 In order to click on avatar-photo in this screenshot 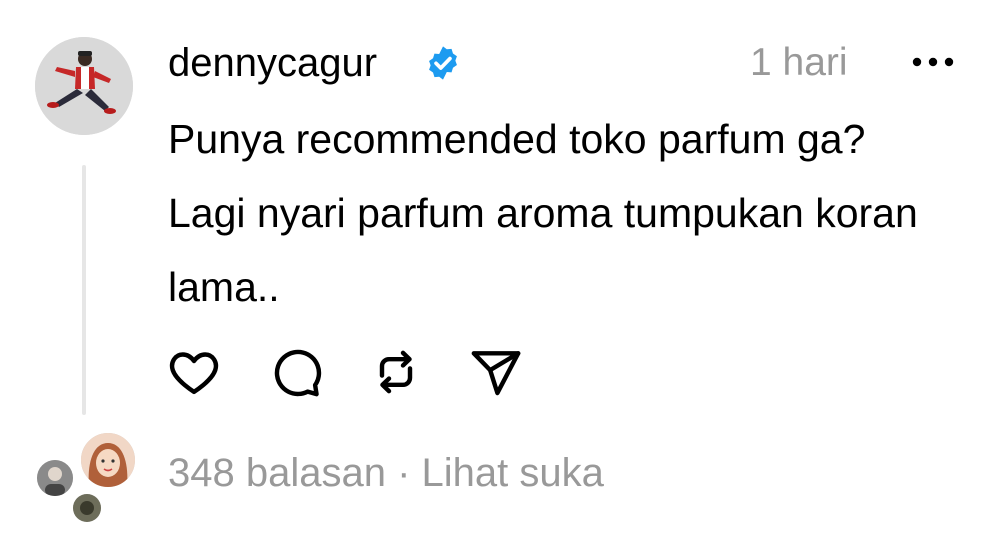, I will do `click(84, 86)`.